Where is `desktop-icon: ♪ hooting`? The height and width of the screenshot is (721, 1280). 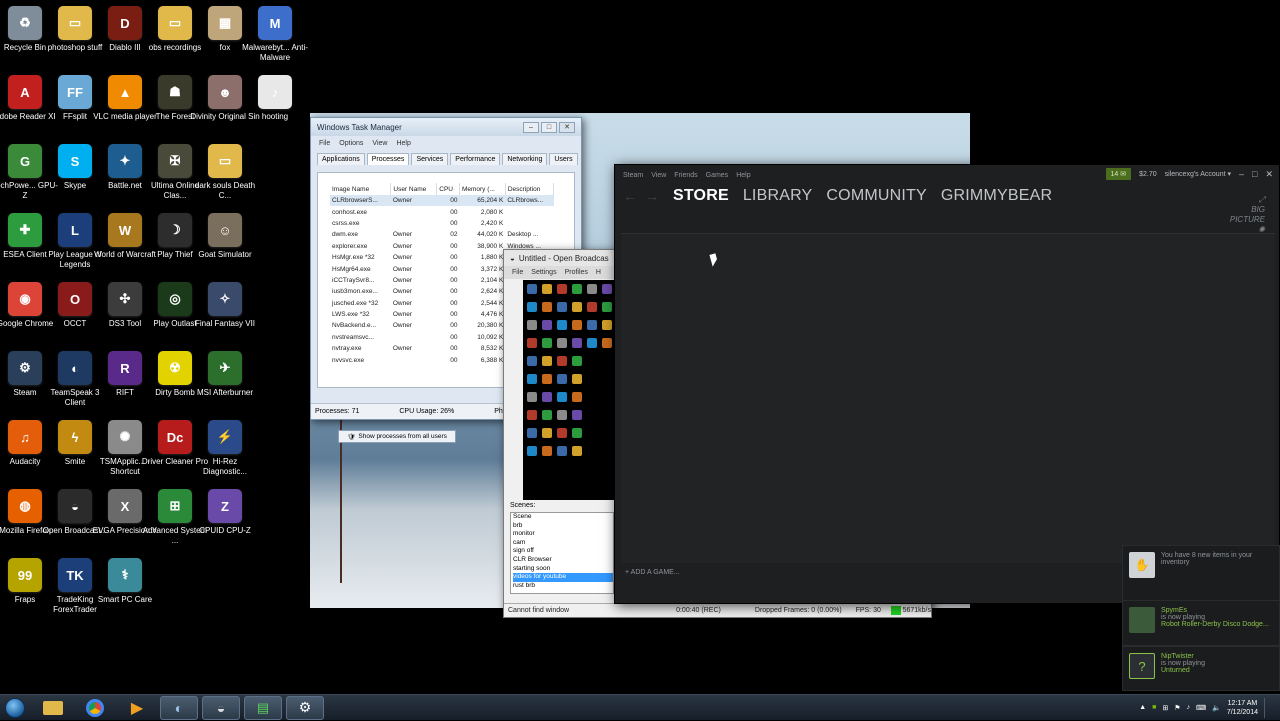 desktop-icon: ♪ hooting is located at coordinates (275, 96).